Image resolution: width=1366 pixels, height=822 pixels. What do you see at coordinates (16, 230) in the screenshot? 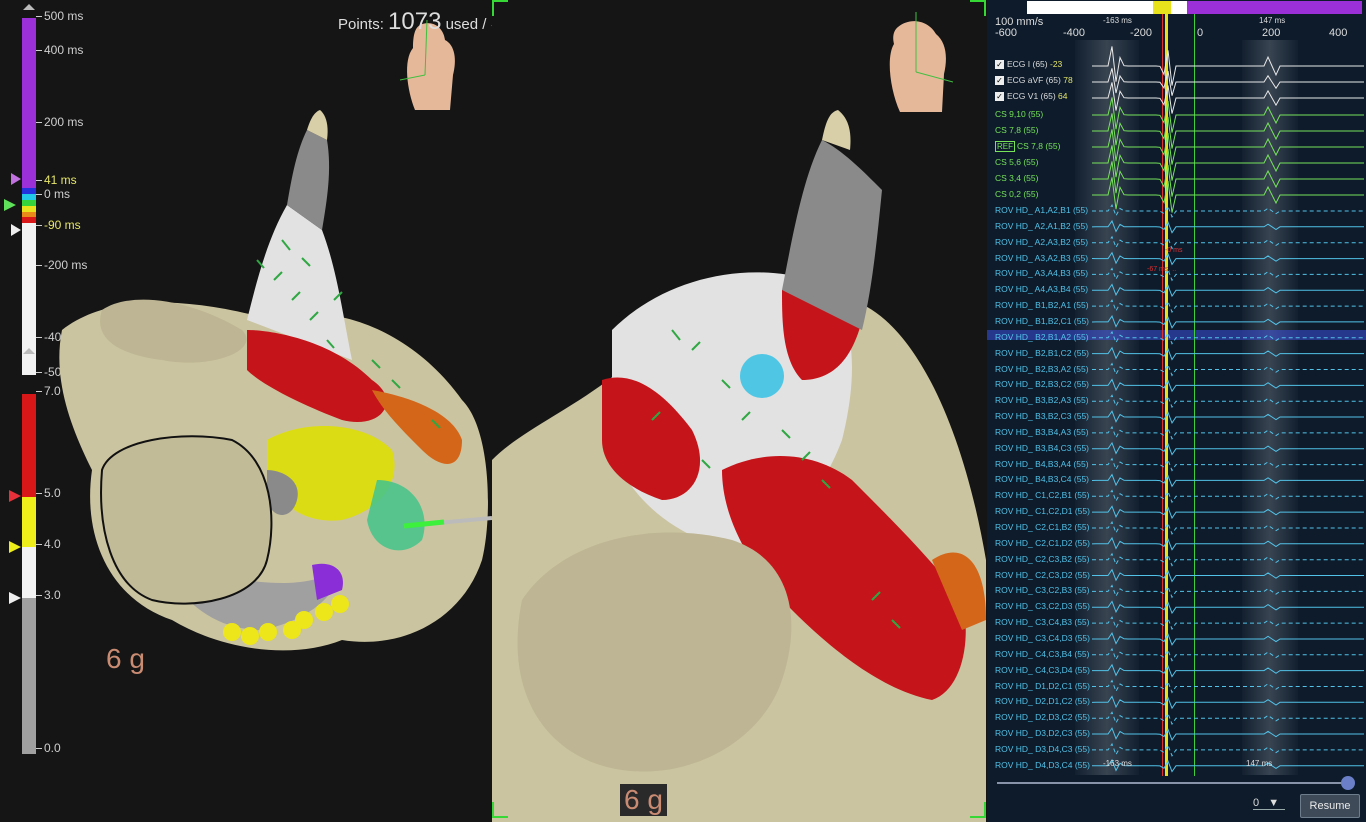
I see `lat-lower-marker` at bounding box center [16, 230].